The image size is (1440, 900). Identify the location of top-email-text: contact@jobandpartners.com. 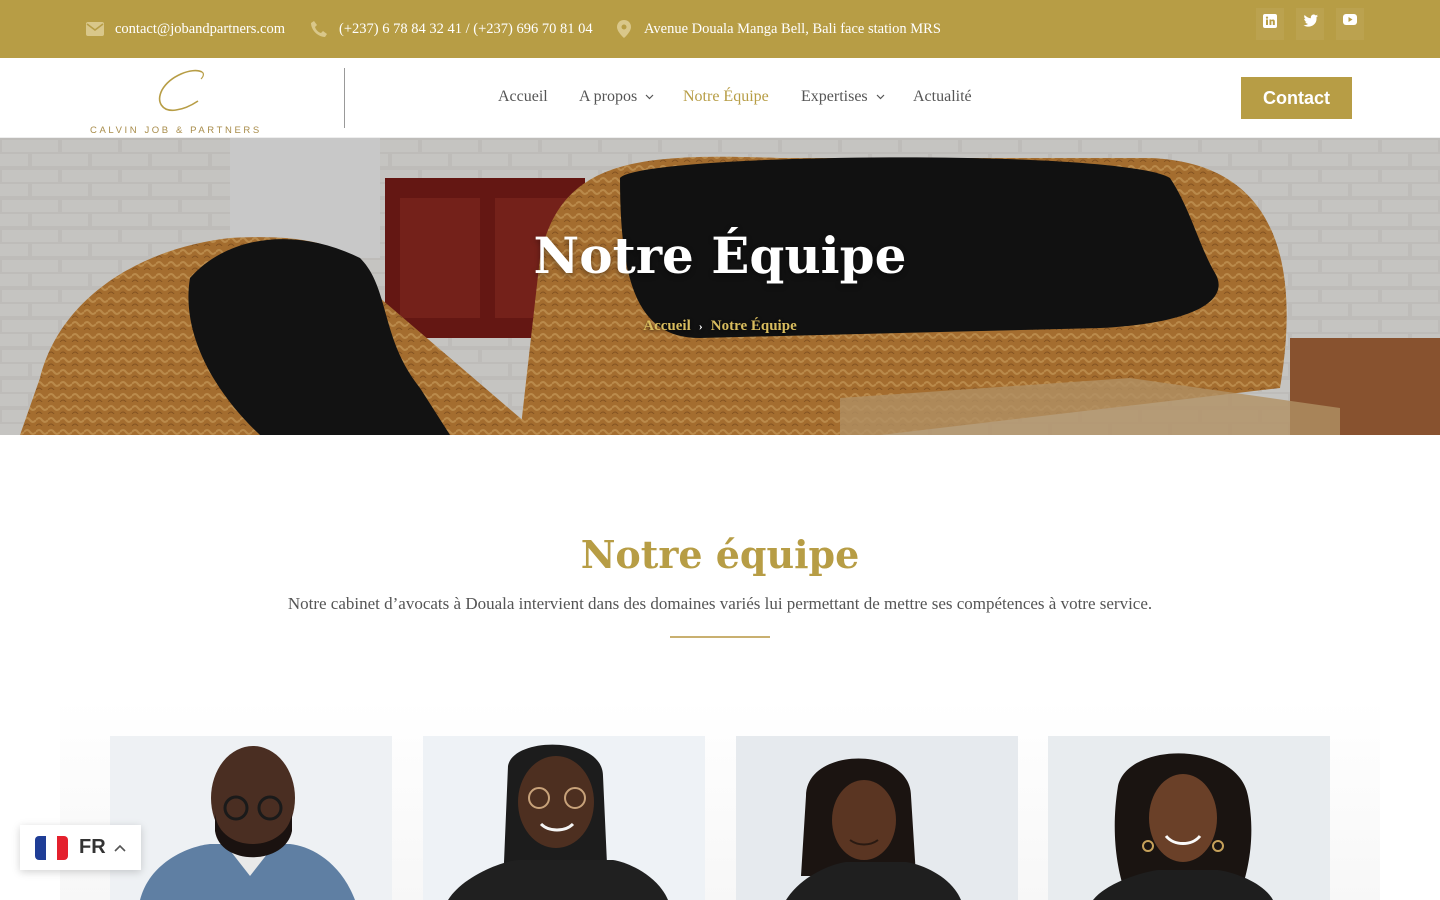
(200, 28).